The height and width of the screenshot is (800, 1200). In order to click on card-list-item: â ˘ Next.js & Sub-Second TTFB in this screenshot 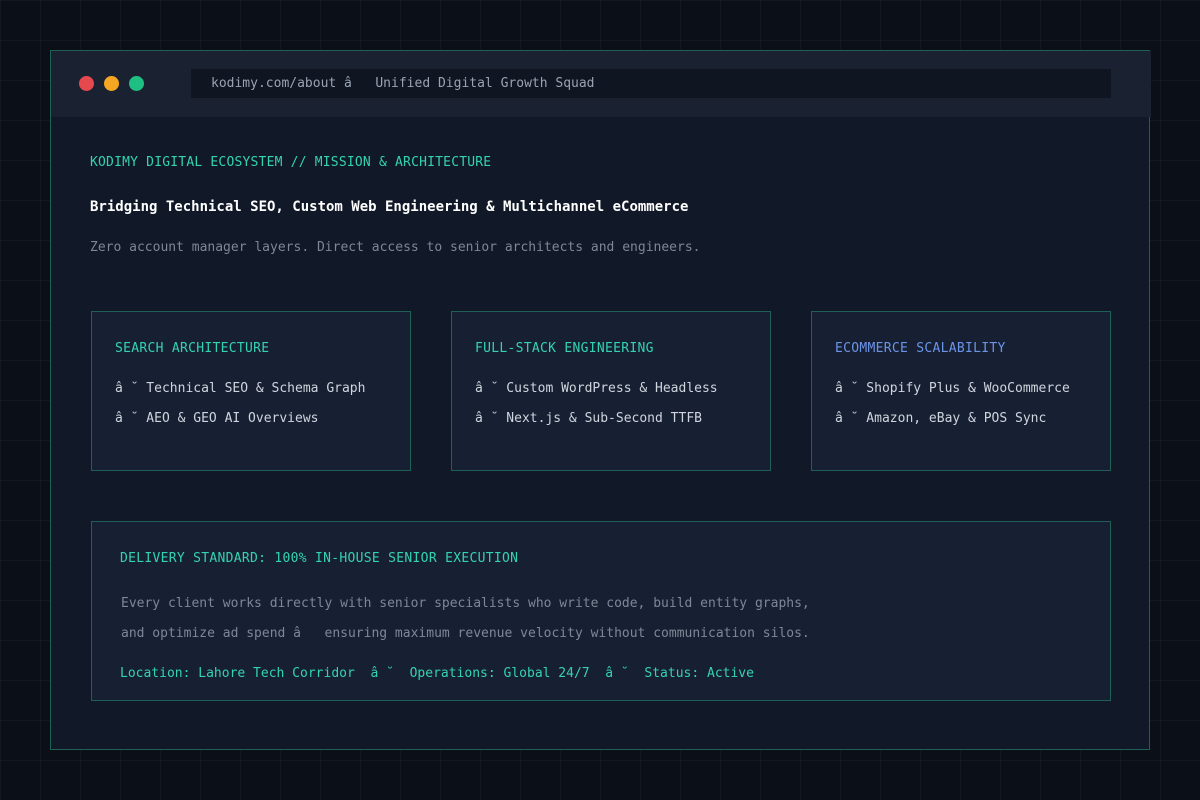, I will do `click(588, 418)`.